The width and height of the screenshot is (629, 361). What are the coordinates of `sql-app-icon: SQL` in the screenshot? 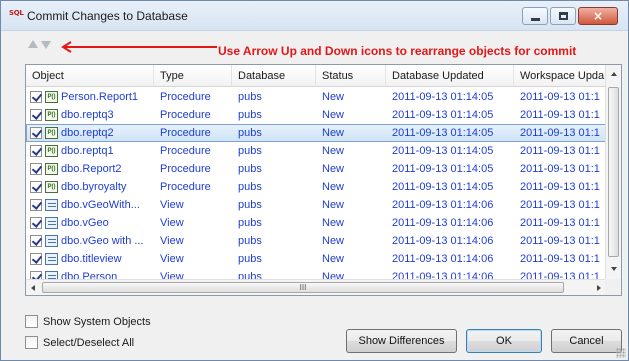 It's located at (17, 16).